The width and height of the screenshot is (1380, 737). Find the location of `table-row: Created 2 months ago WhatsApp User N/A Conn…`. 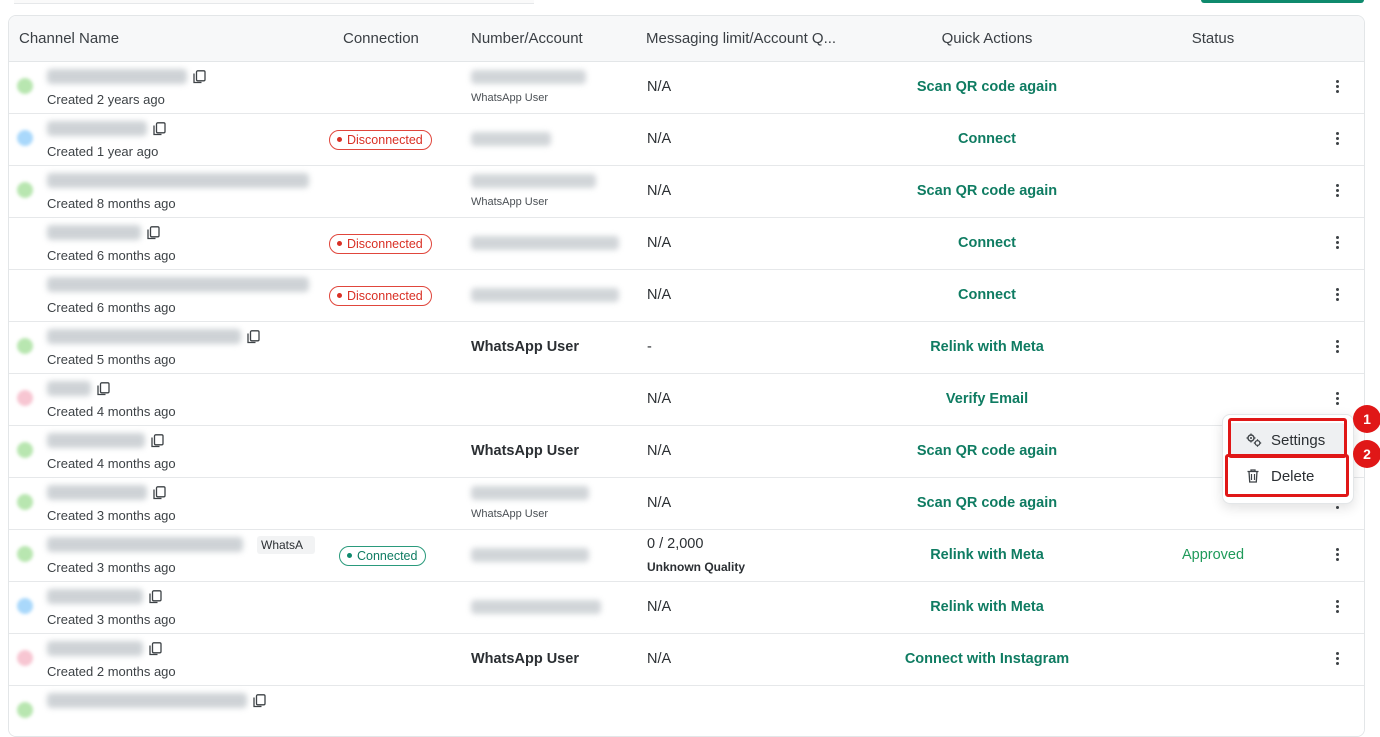

table-row: Created 2 months ago WhatsApp User N/A Conn… is located at coordinates (686, 660).